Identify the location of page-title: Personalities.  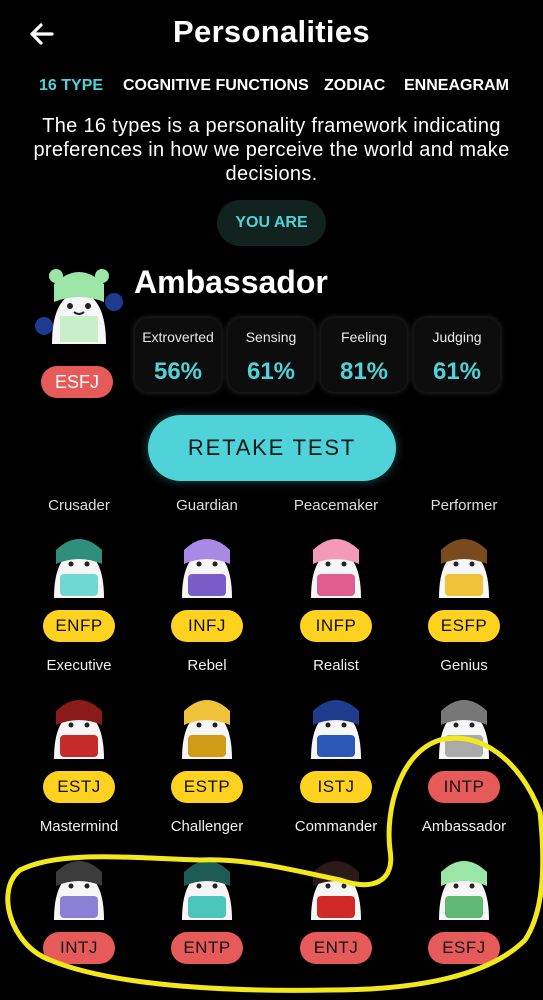
(271, 31).